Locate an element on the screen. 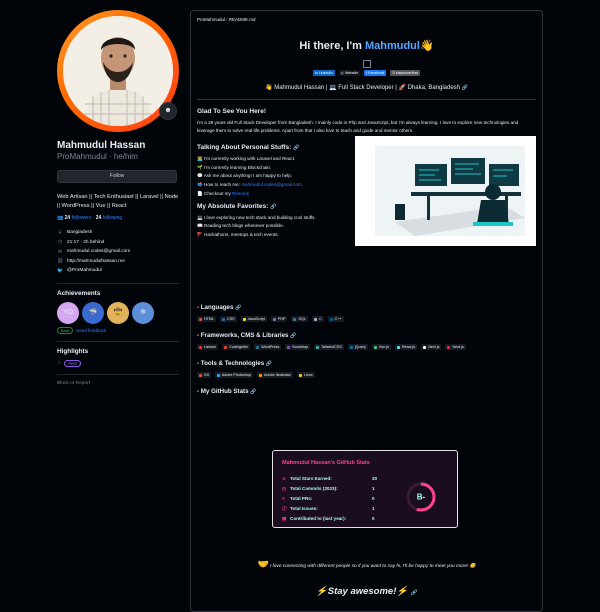 This screenshot has height=612, width=600. follow-button: Follow is located at coordinates (117, 176).